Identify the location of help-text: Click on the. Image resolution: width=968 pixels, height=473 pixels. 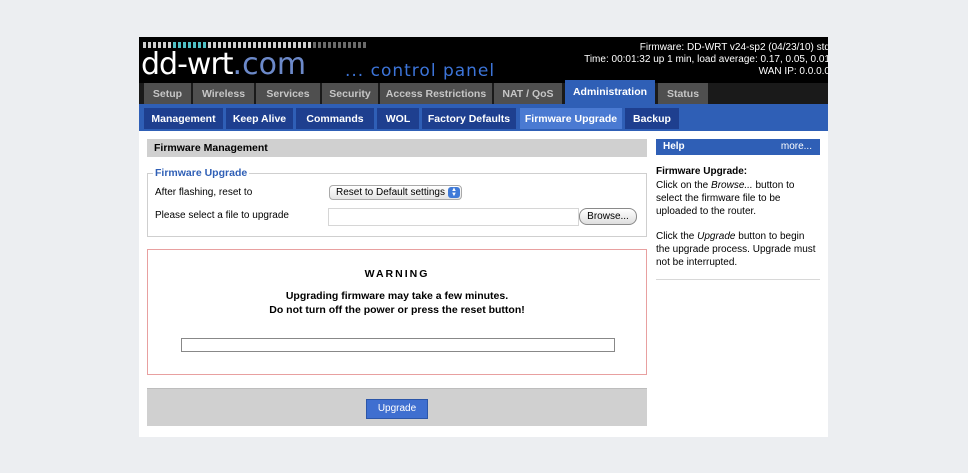
(684, 185).